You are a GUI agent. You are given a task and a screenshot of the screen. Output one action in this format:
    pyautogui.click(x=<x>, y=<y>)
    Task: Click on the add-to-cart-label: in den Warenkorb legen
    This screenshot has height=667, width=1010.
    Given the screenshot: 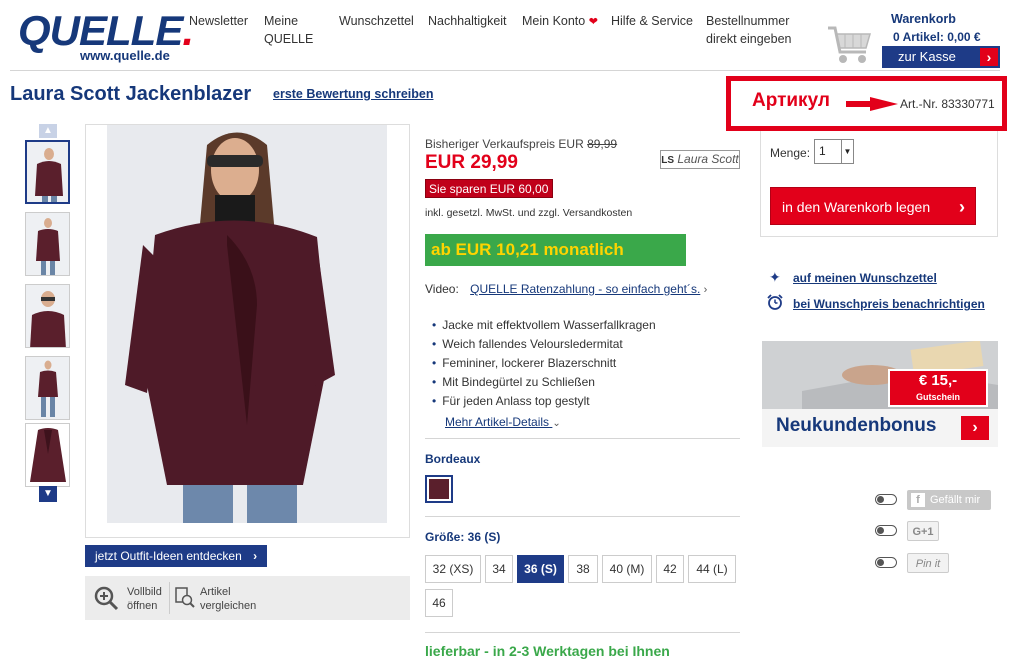 What is the action you would take?
    pyautogui.click(x=856, y=207)
    